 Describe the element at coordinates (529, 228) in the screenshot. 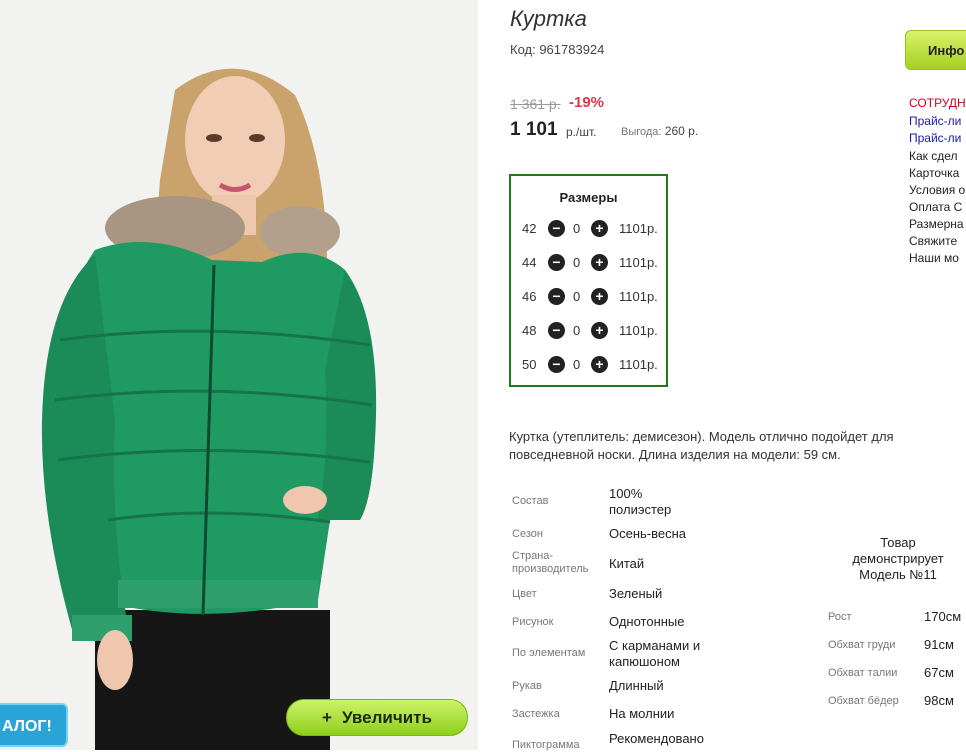

I see `size-value: 42` at that location.